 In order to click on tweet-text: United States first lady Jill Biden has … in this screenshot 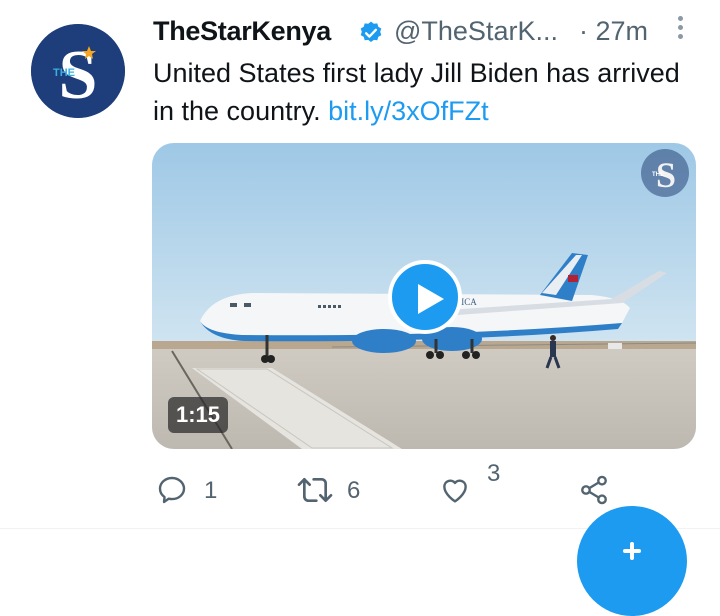, I will do `click(418, 92)`.